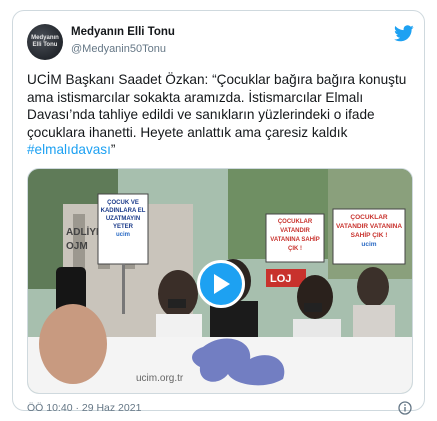  What do you see at coordinates (84, 231) in the screenshot?
I see `building-text-1: ADLİYE` at bounding box center [84, 231].